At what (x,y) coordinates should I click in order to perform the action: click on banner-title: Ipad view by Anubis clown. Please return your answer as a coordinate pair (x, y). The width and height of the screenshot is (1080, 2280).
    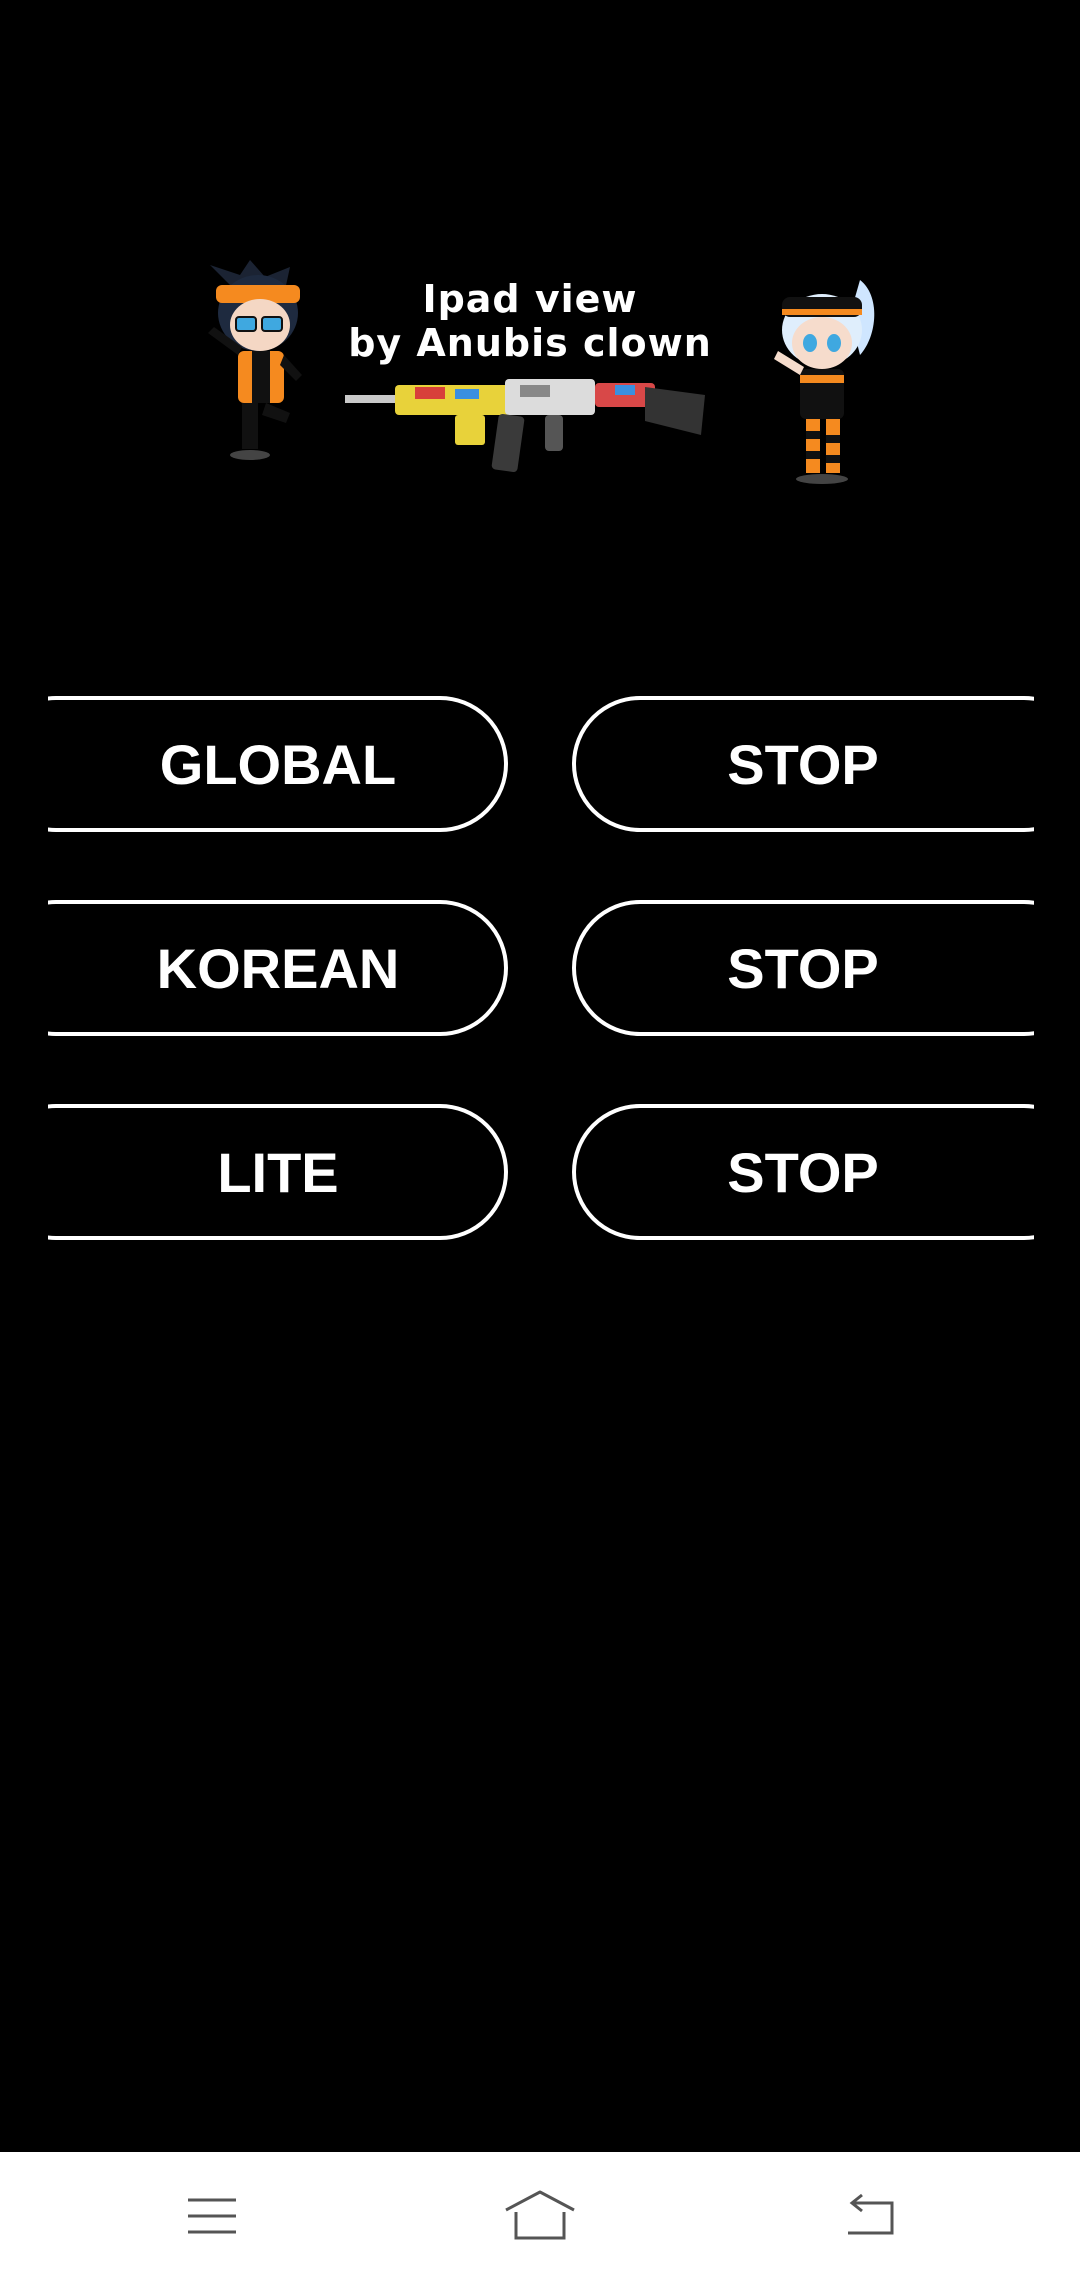
    Looking at the image, I should click on (530, 321).